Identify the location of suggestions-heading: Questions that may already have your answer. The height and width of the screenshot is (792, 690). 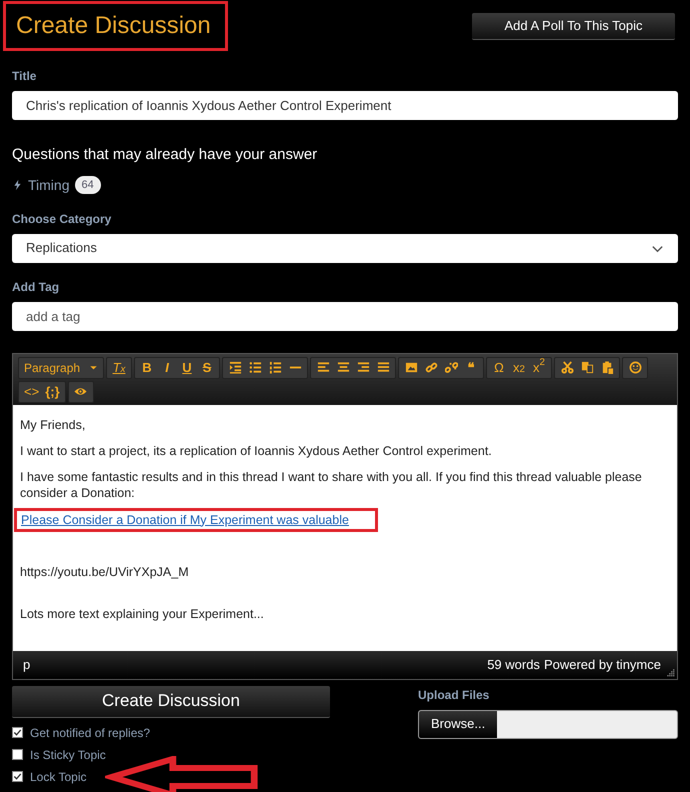
(165, 155).